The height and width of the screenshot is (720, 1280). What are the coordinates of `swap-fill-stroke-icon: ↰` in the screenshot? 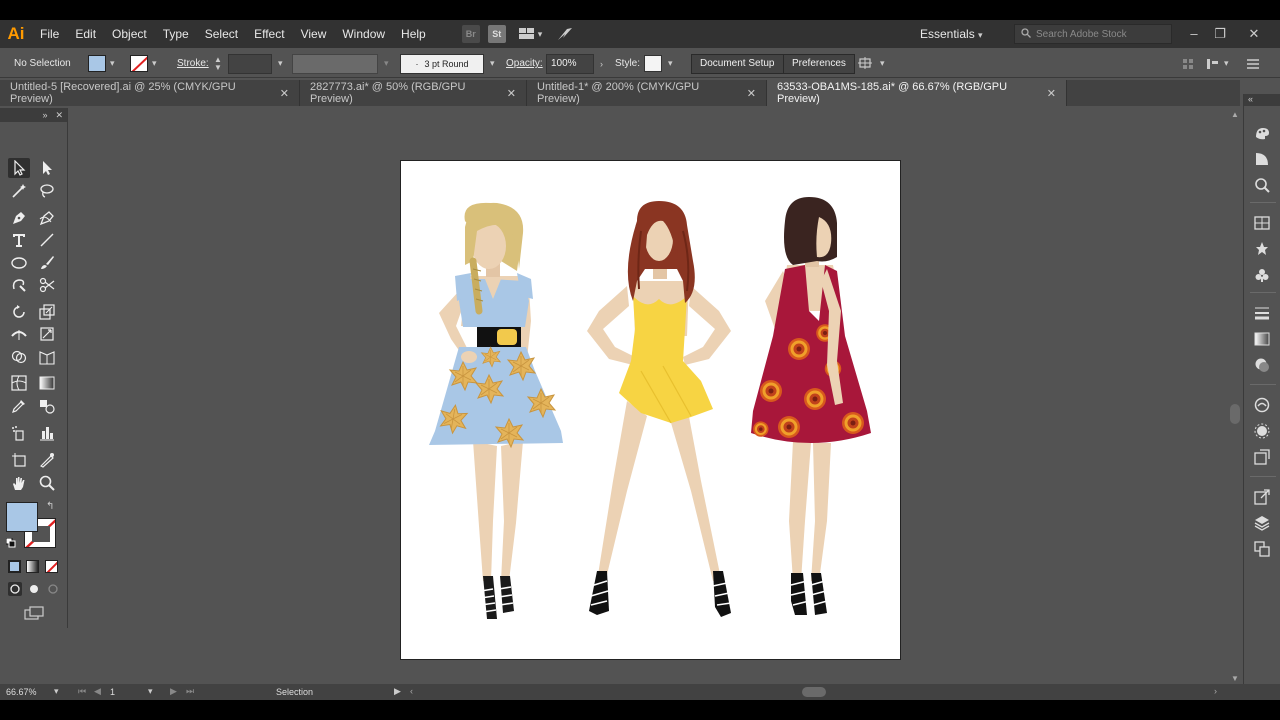 It's located at (50, 506).